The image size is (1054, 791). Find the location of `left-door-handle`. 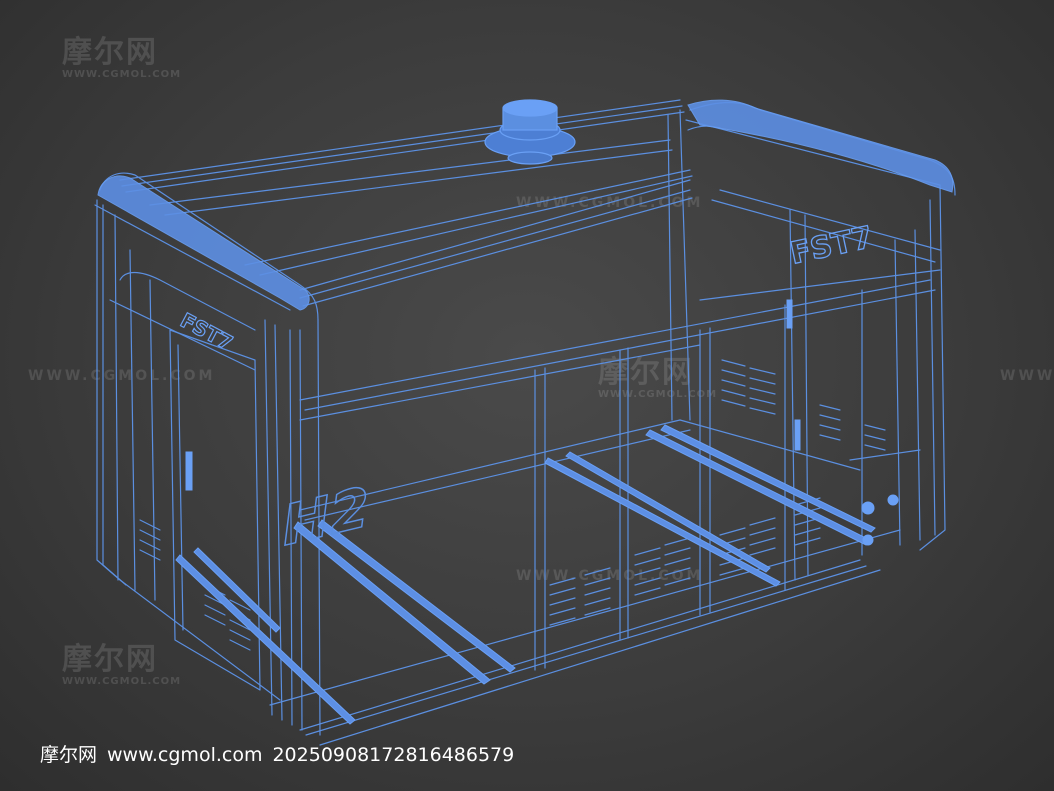

left-door-handle is located at coordinates (189, 471).